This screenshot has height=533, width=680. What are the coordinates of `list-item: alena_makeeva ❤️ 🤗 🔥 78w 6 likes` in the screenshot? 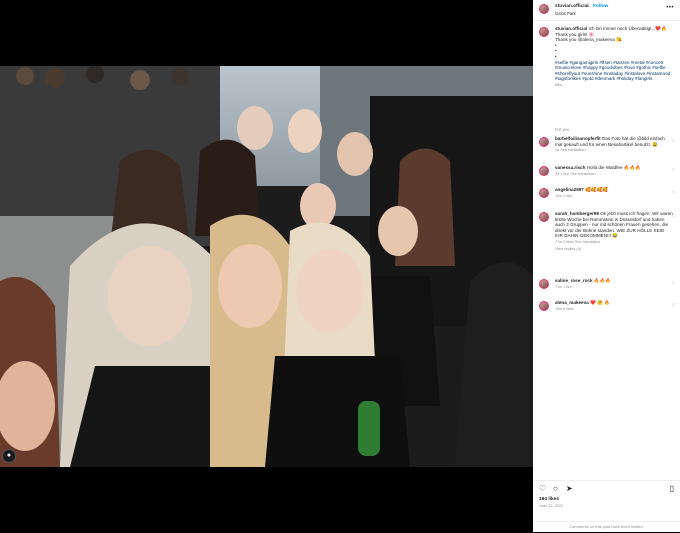 It's located at (614, 306).